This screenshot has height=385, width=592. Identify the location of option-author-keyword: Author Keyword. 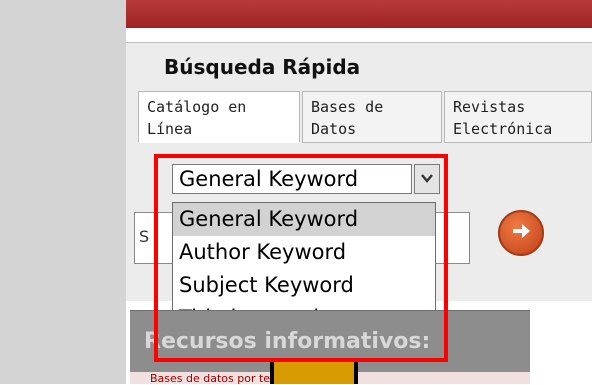
(304, 252).